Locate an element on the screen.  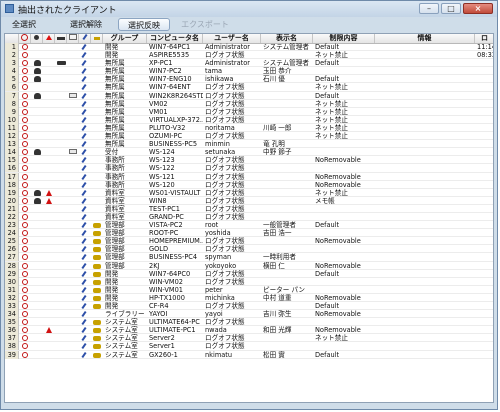
computer-name-cell: PLUTO-V32 is located at coordinates (167, 127).